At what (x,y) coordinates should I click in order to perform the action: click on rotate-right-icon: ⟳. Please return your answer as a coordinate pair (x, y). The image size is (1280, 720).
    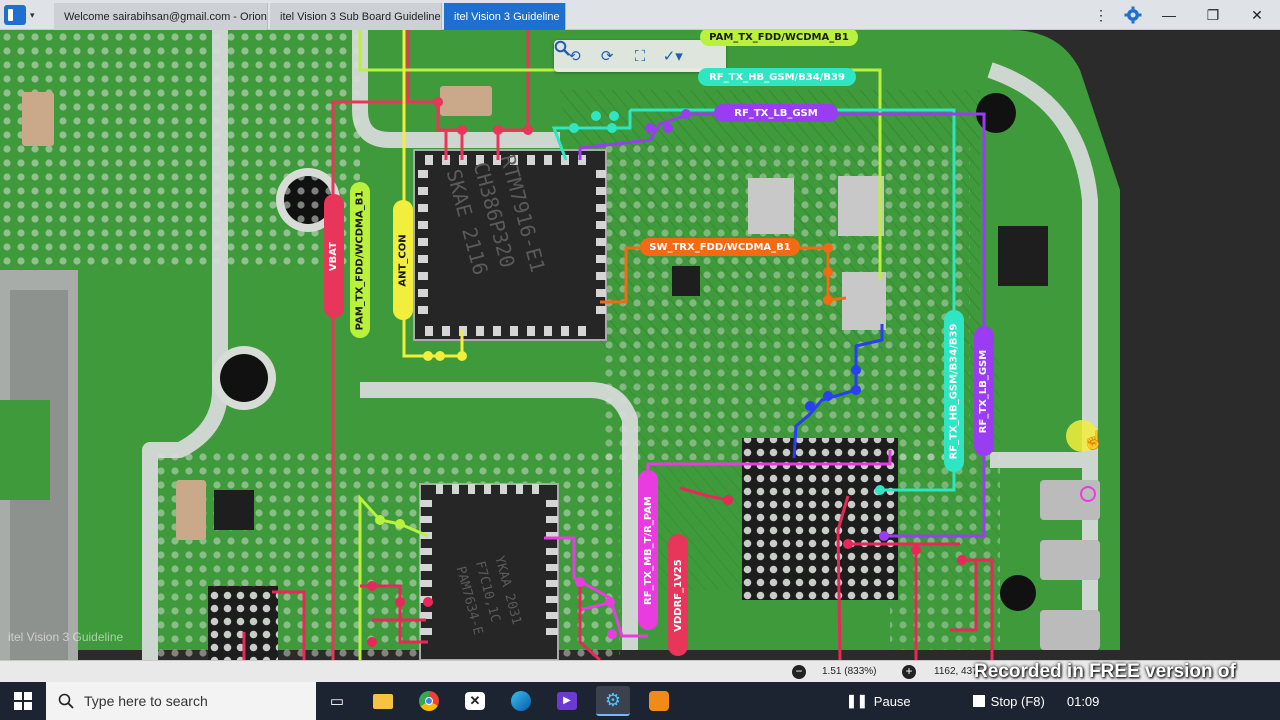
    Looking at the image, I should click on (607, 56).